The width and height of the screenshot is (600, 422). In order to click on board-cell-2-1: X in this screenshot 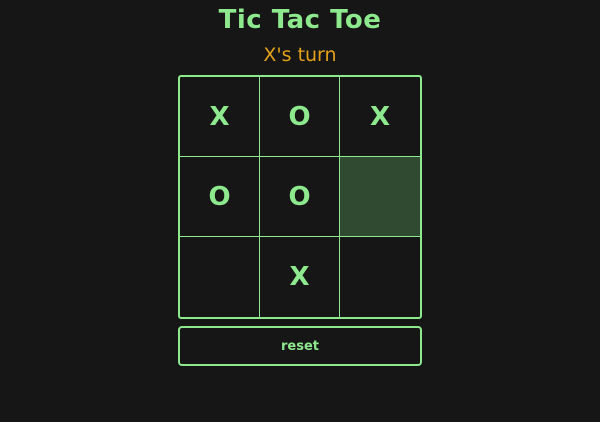, I will do `click(300, 277)`.